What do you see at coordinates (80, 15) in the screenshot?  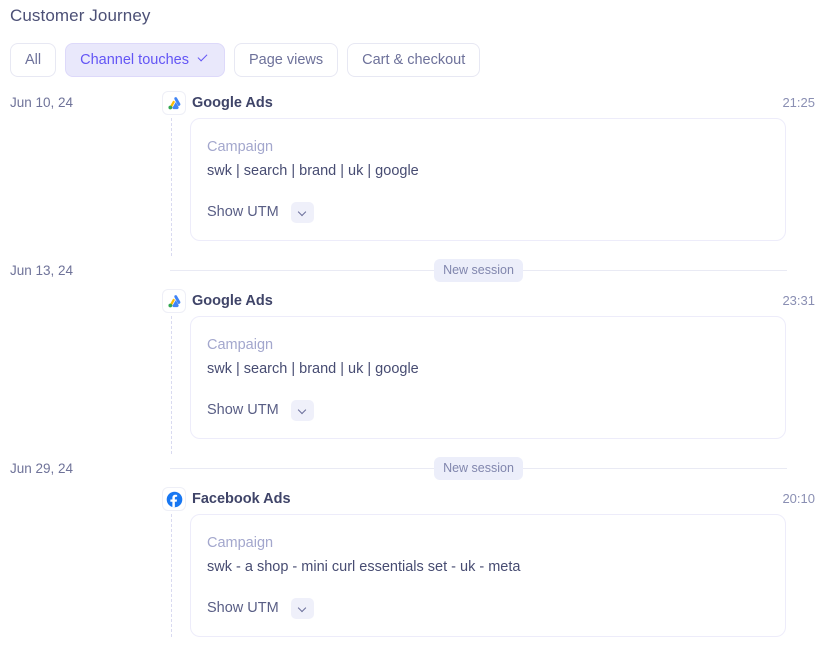 I see `page-title: Customer Journey` at bounding box center [80, 15].